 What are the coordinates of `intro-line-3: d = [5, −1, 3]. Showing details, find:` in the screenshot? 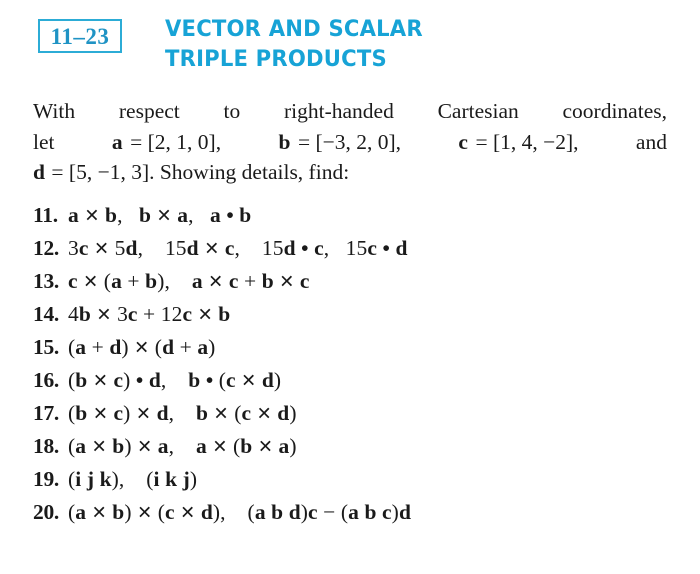 It's located at (350, 172).